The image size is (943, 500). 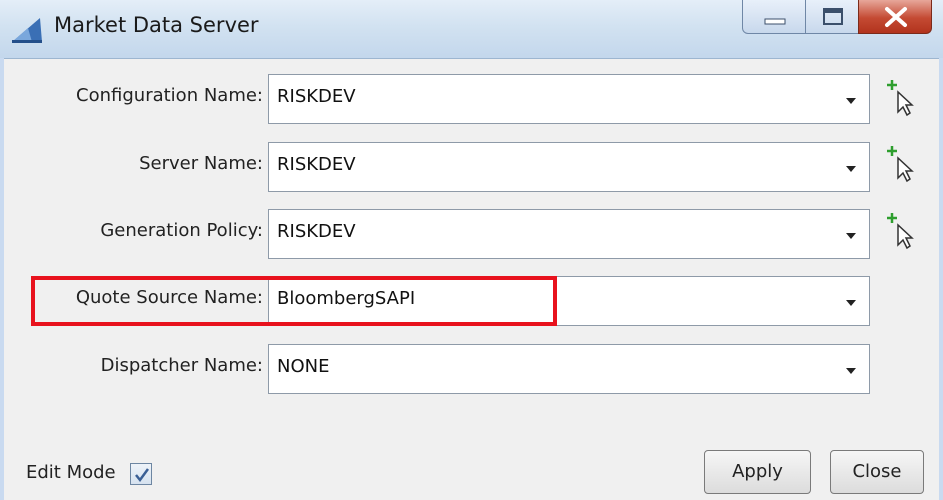 I want to click on minimize-icon, so click(x=775, y=21).